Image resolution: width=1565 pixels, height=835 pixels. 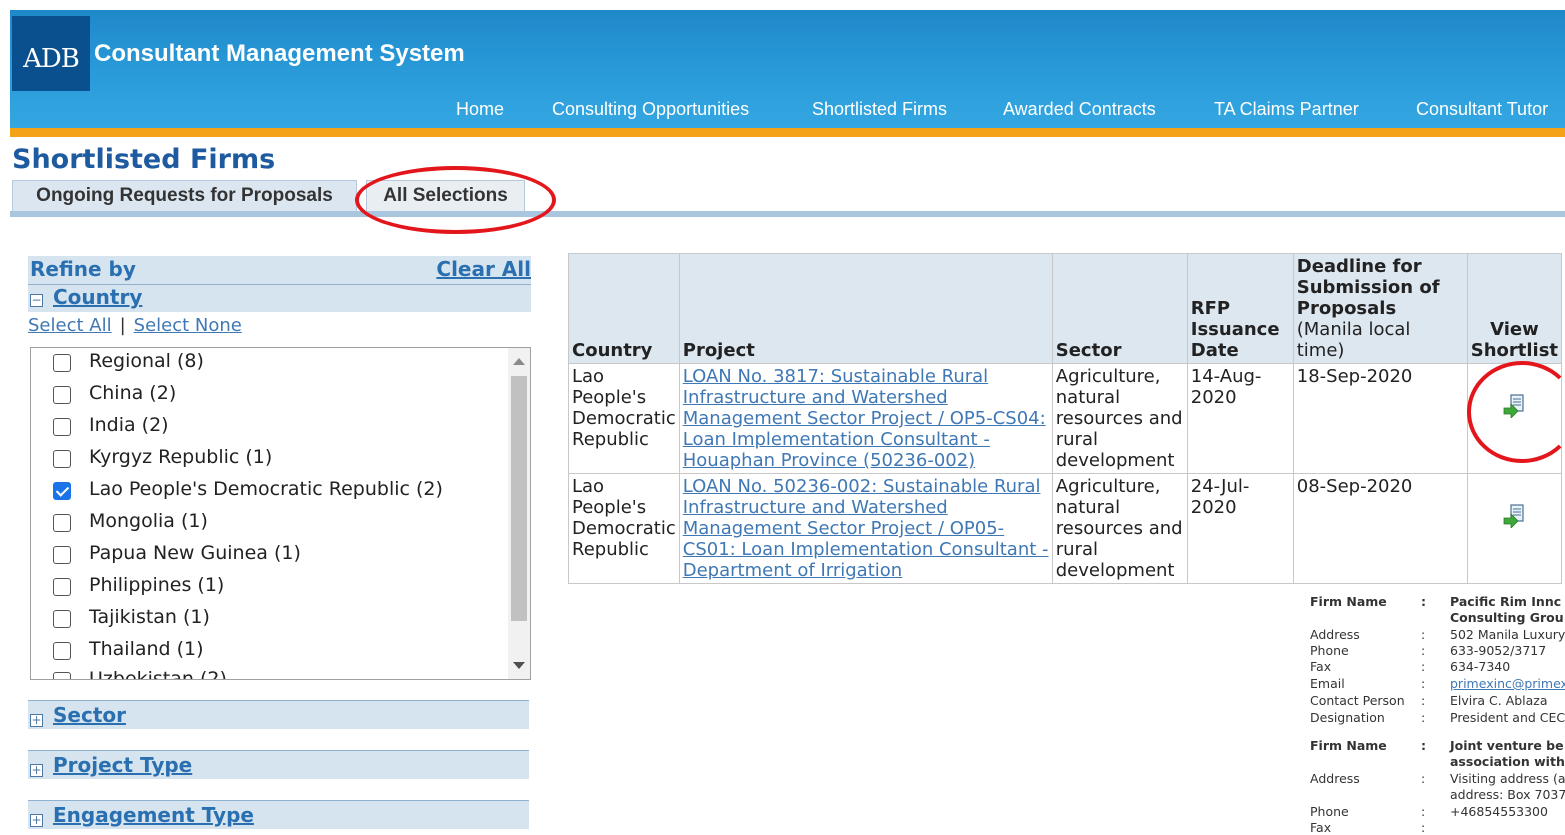 What do you see at coordinates (1380, 528) in the screenshot?
I see `cell-deadline: 08-Sep-2020` at bounding box center [1380, 528].